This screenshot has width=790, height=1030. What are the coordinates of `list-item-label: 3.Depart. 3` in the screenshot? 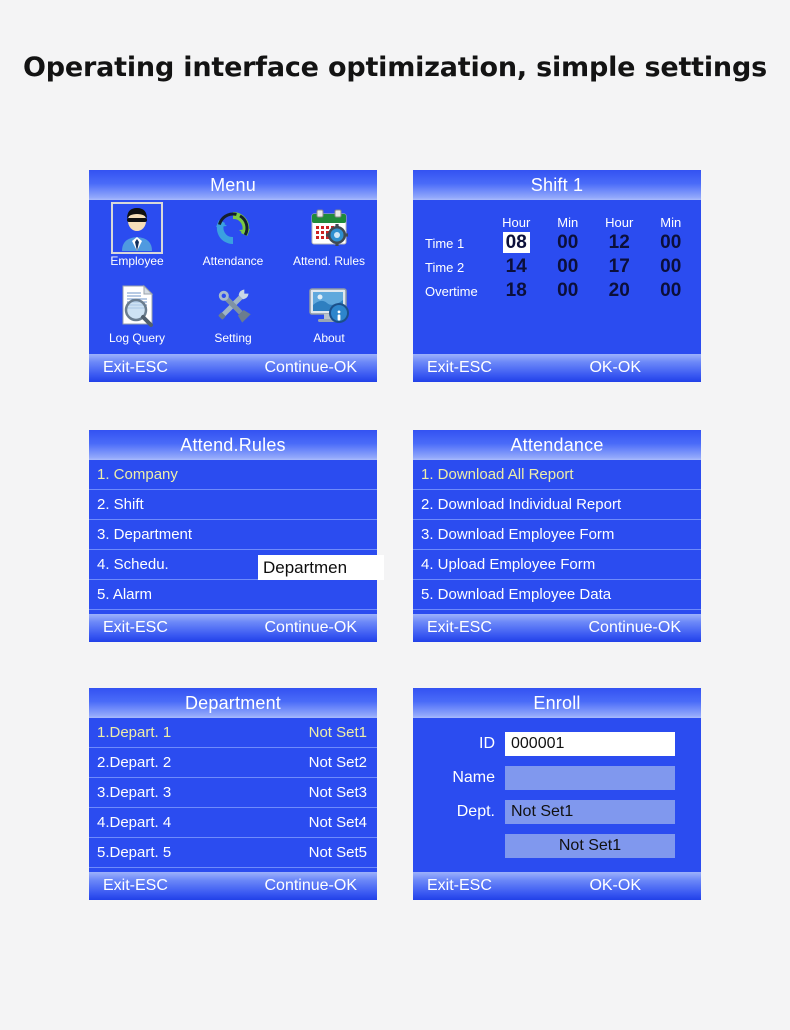 It's located at (134, 792).